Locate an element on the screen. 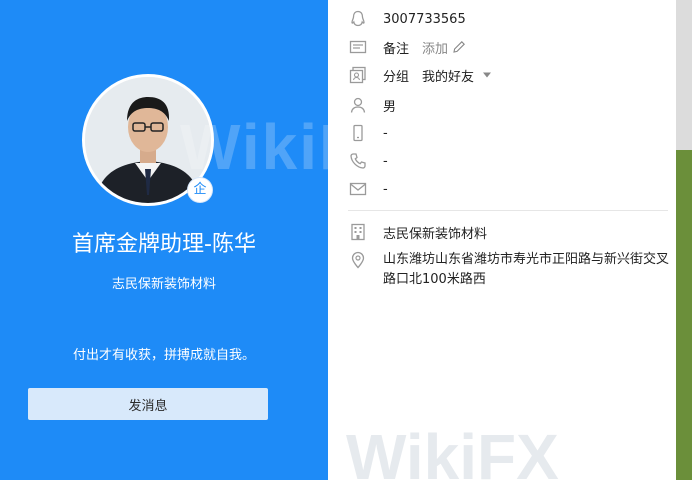  address-value: 山东潍坊山东省潍坊市寿光市正阳路与新兴街交叉路口北100米路西 is located at coordinates (526, 269).